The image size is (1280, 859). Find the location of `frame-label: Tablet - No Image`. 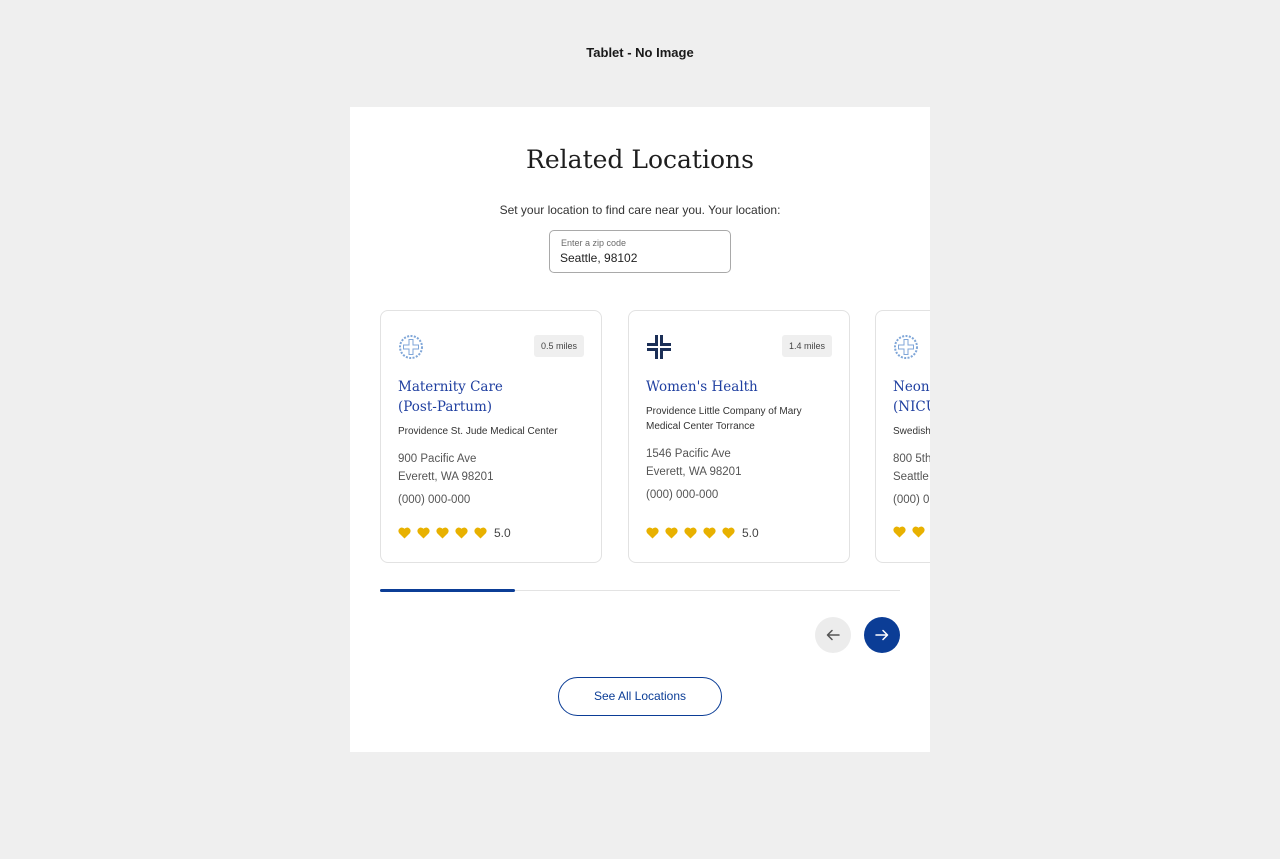

frame-label: Tablet - No Image is located at coordinates (640, 52).